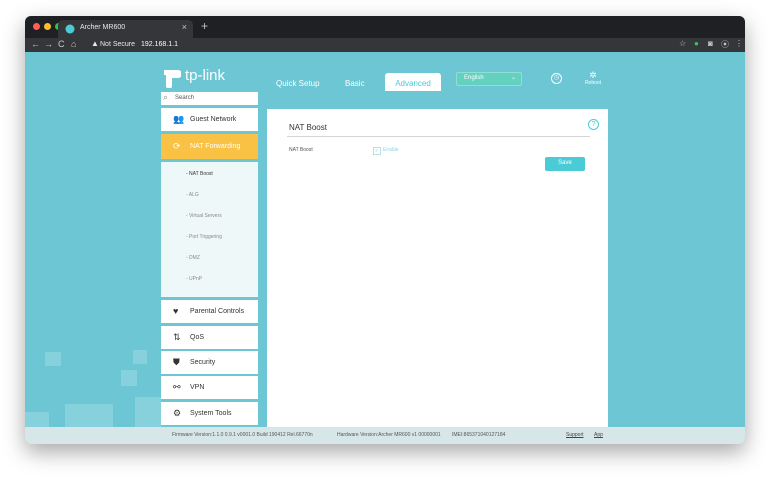 This screenshot has height=478, width=770. What do you see at coordinates (474, 78) in the screenshot?
I see `language-value: English` at bounding box center [474, 78].